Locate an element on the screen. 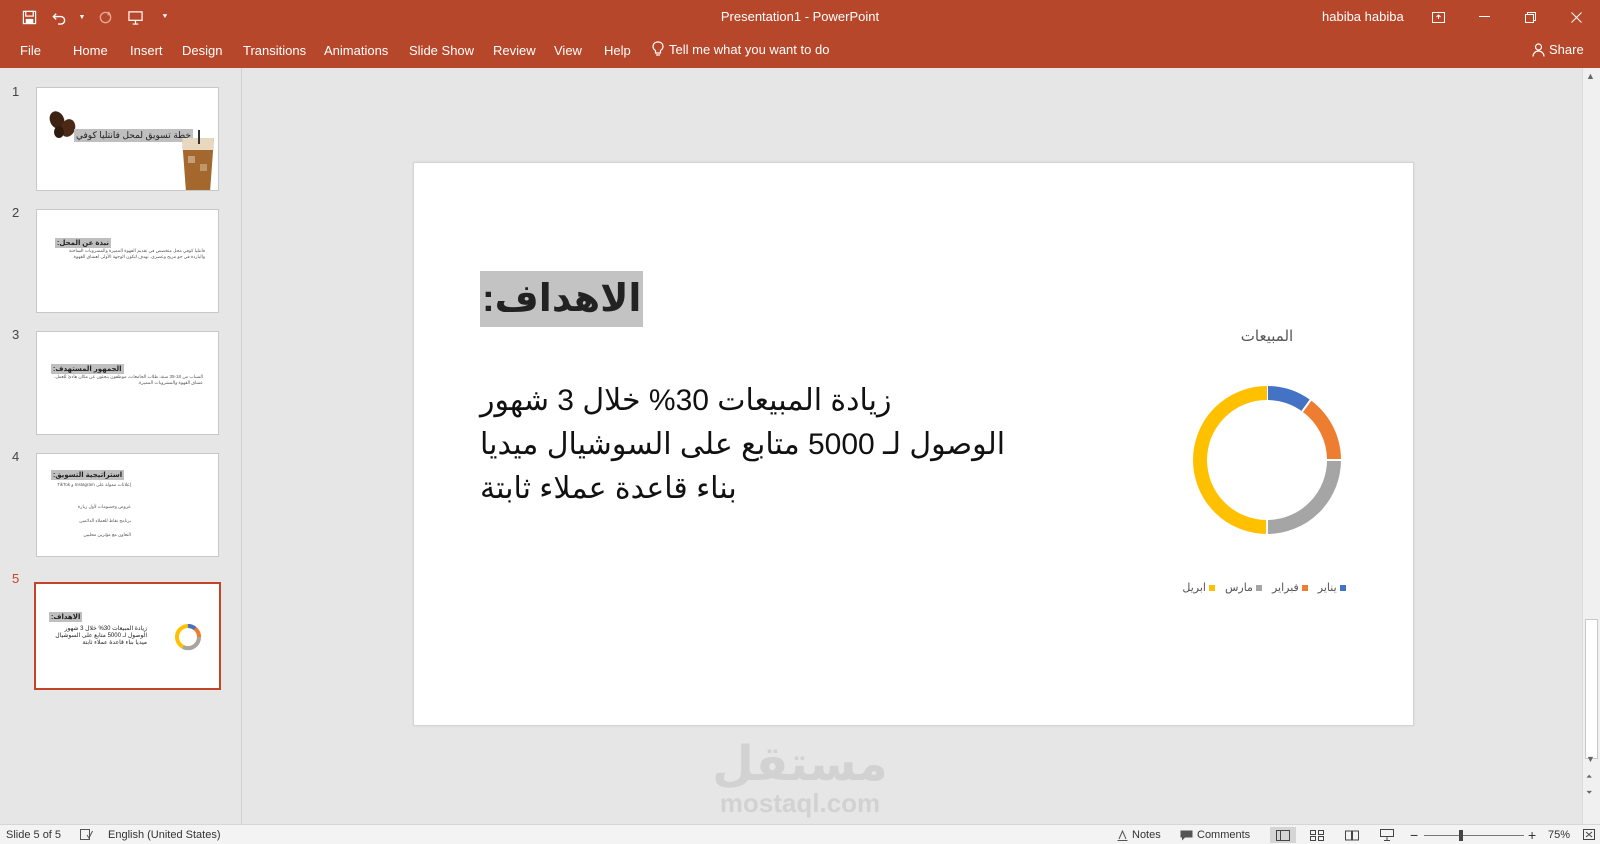 This screenshot has width=1600, height=844. scrollbar-thumb is located at coordinates (1591, 689).